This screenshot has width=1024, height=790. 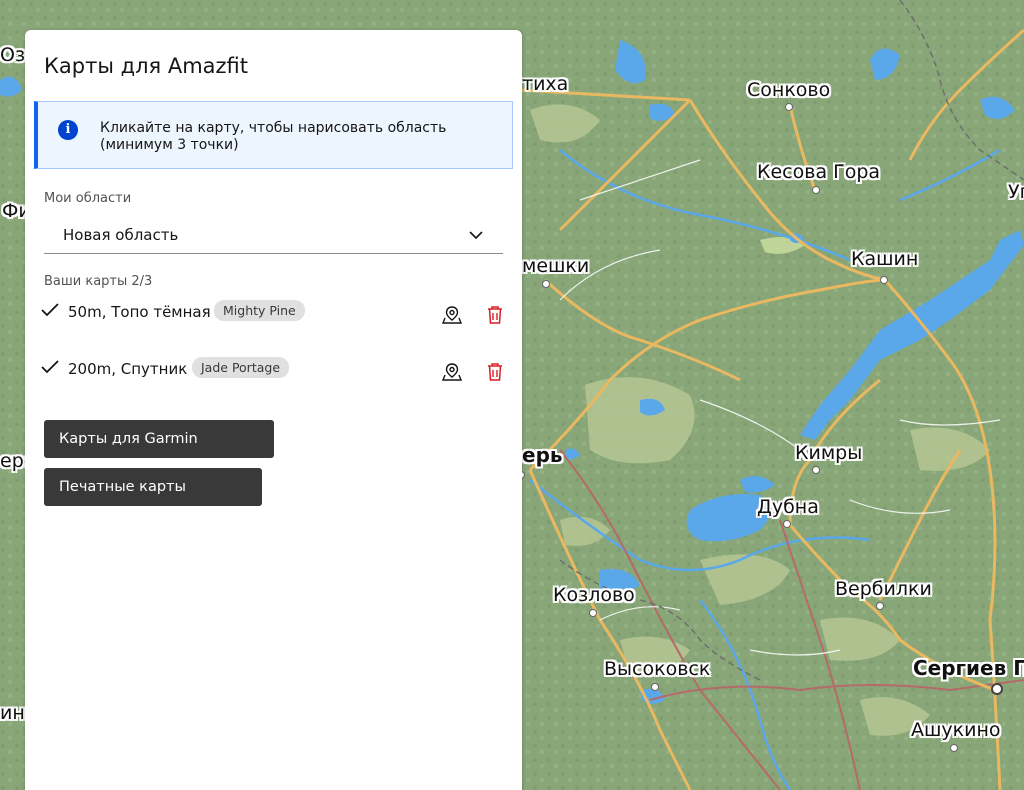 I want to click on map-label-verbilki: Вербилки, so click(x=883, y=589).